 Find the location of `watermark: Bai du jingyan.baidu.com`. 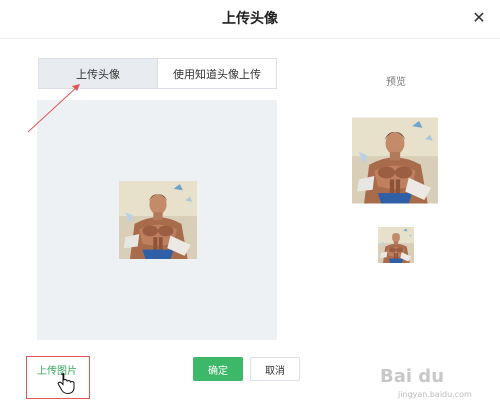

watermark: Bai du jingyan.baidu.com is located at coordinates (436, 386).